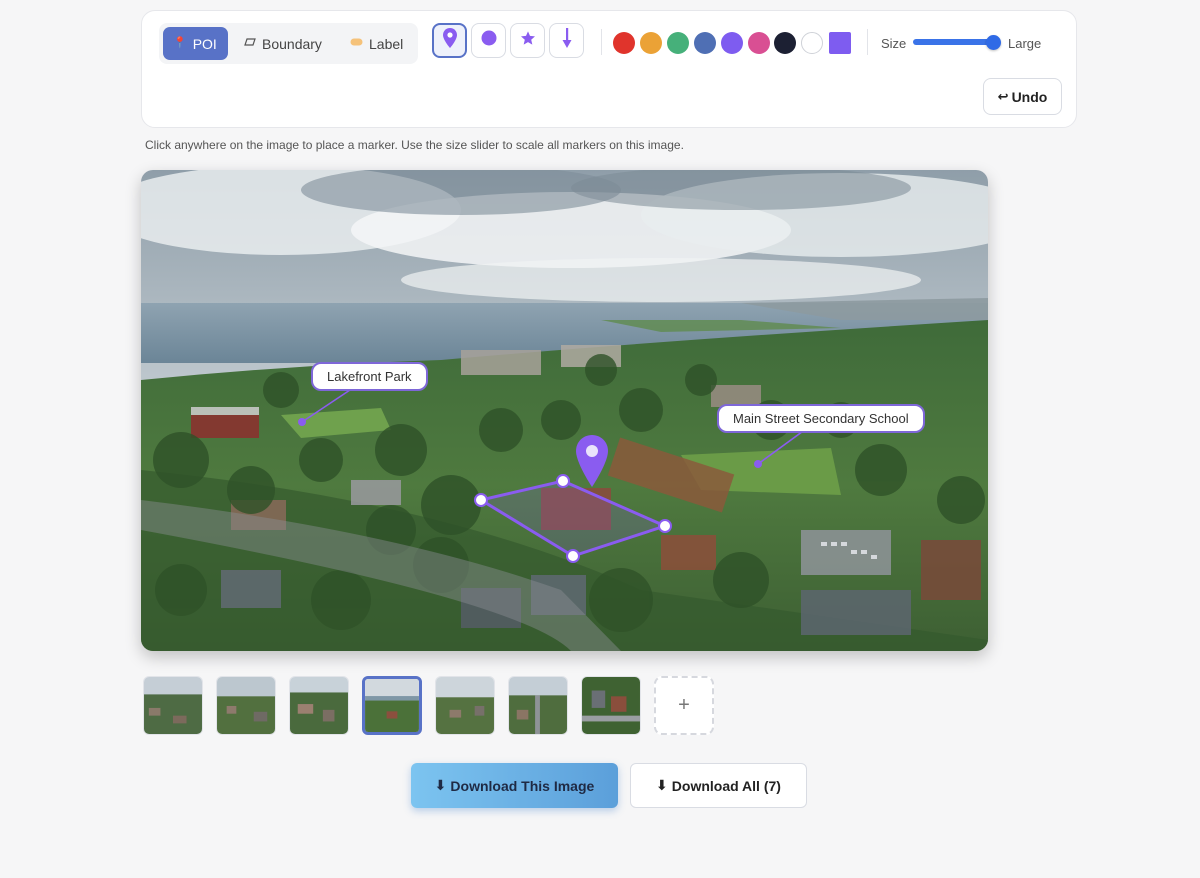 The image size is (1200, 878). I want to click on marker-dot-button, so click(488, 40).